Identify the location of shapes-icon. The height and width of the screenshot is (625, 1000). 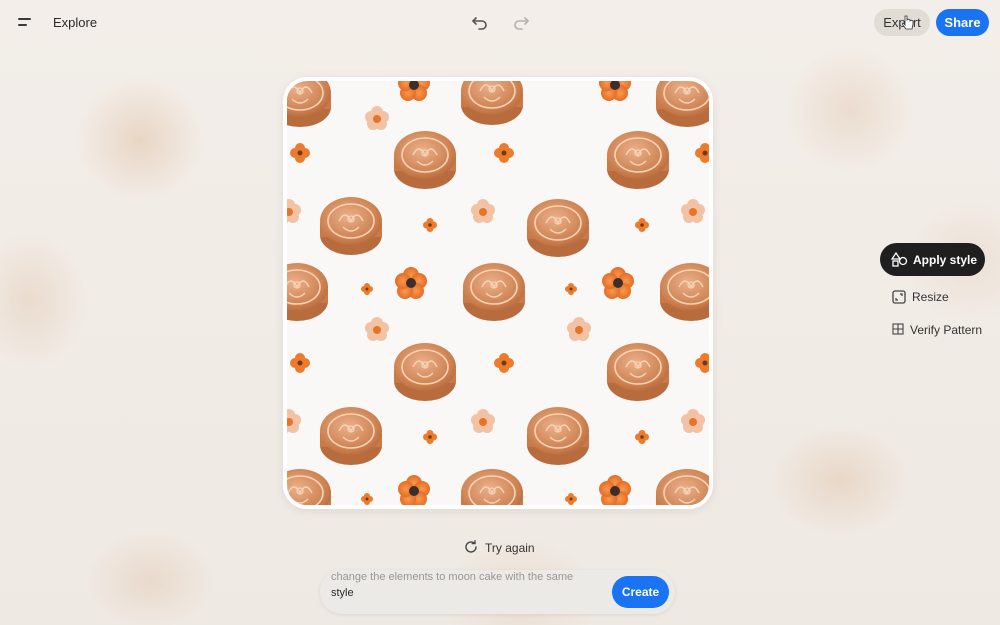
(899, 259).